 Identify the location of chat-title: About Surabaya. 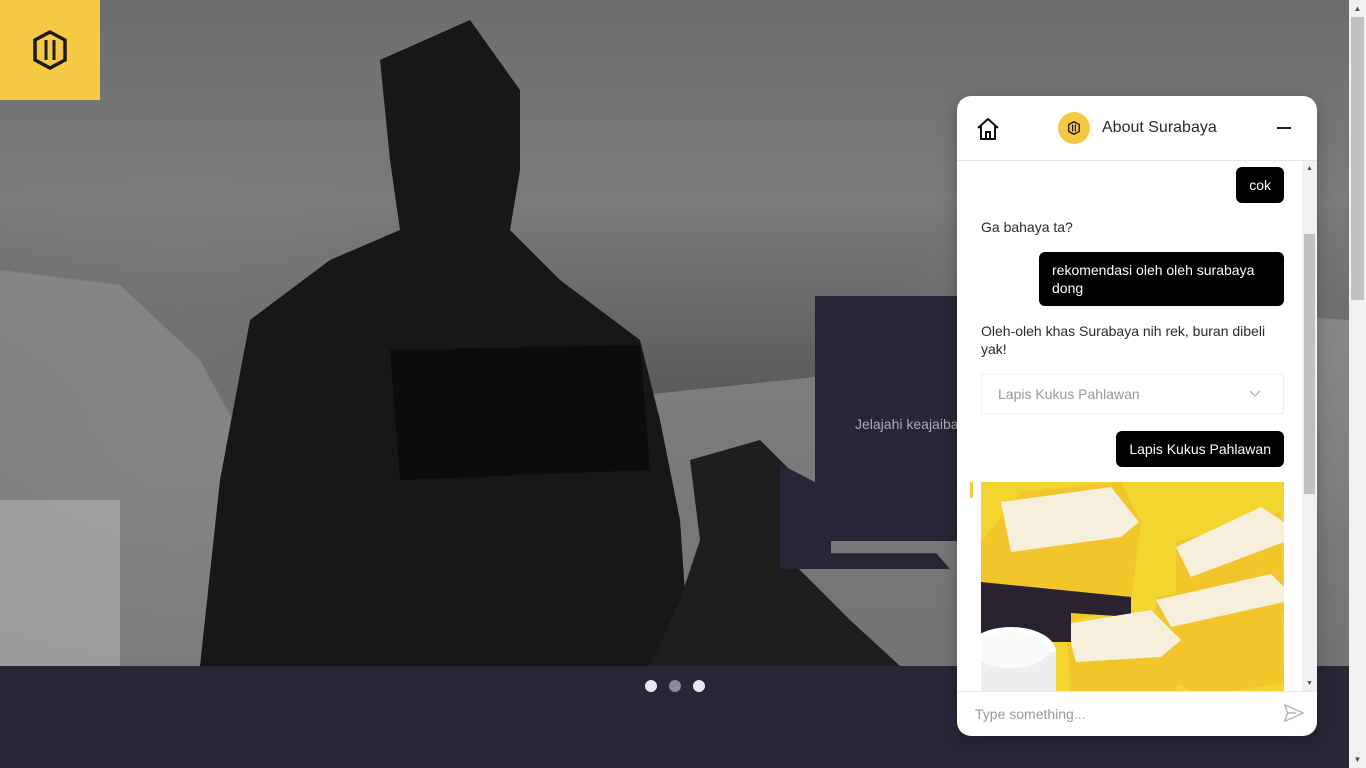
(1159, 127).